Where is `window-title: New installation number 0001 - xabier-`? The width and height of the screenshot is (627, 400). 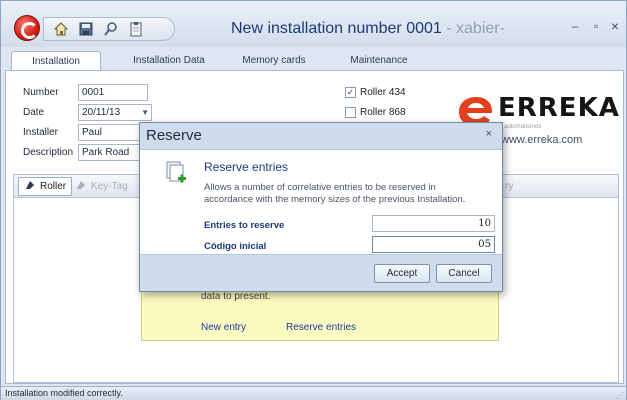
window-title: New installation number 0001 - xabier- is located at coordinates (368, 29).